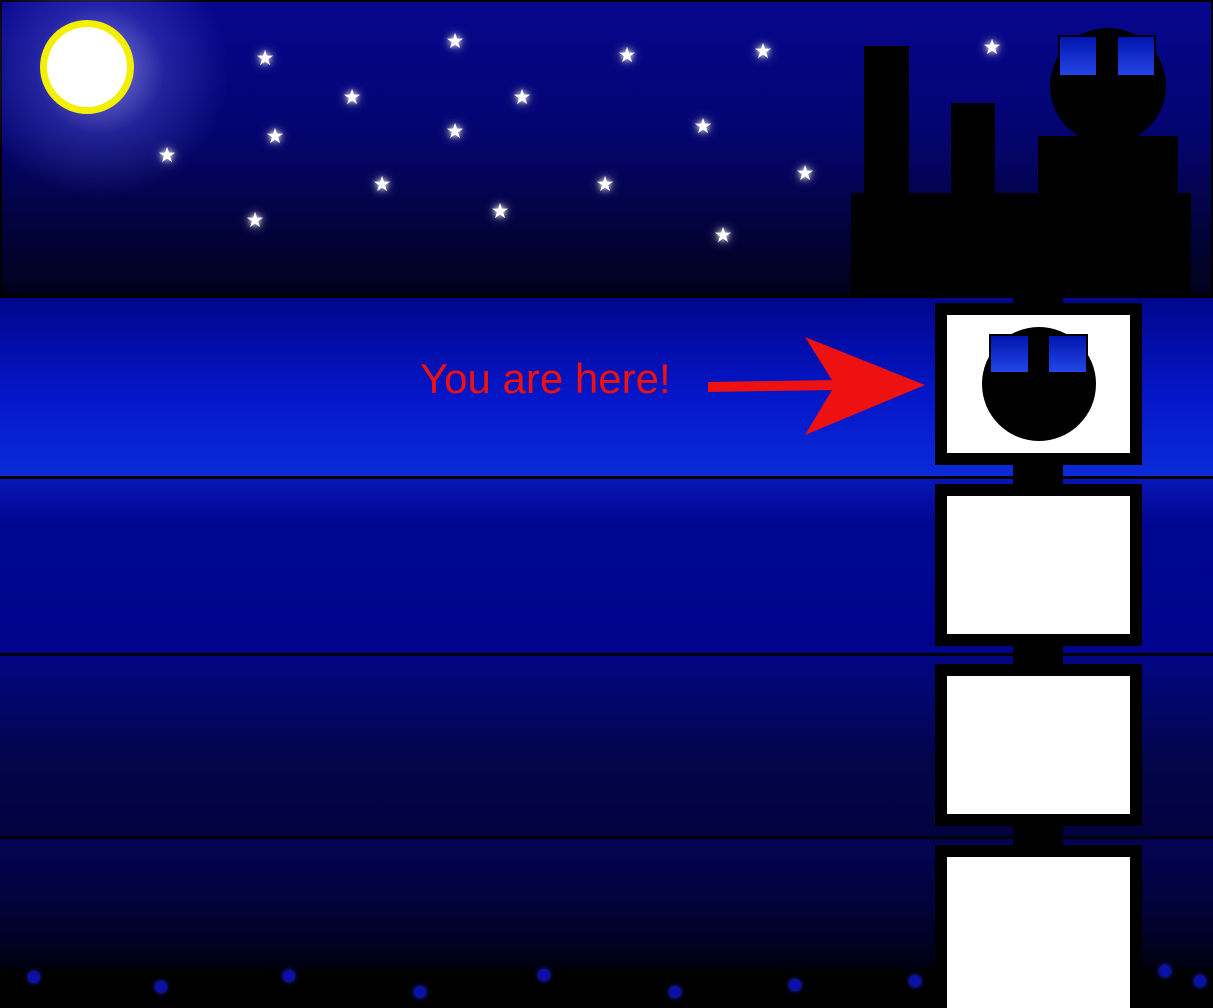 The width and height of the screenshot is (1213, 1008). What do you see at coordinates (816, 386) in the screenshot?
I see `arrow-right-icon` at bounding box center [816, 386].